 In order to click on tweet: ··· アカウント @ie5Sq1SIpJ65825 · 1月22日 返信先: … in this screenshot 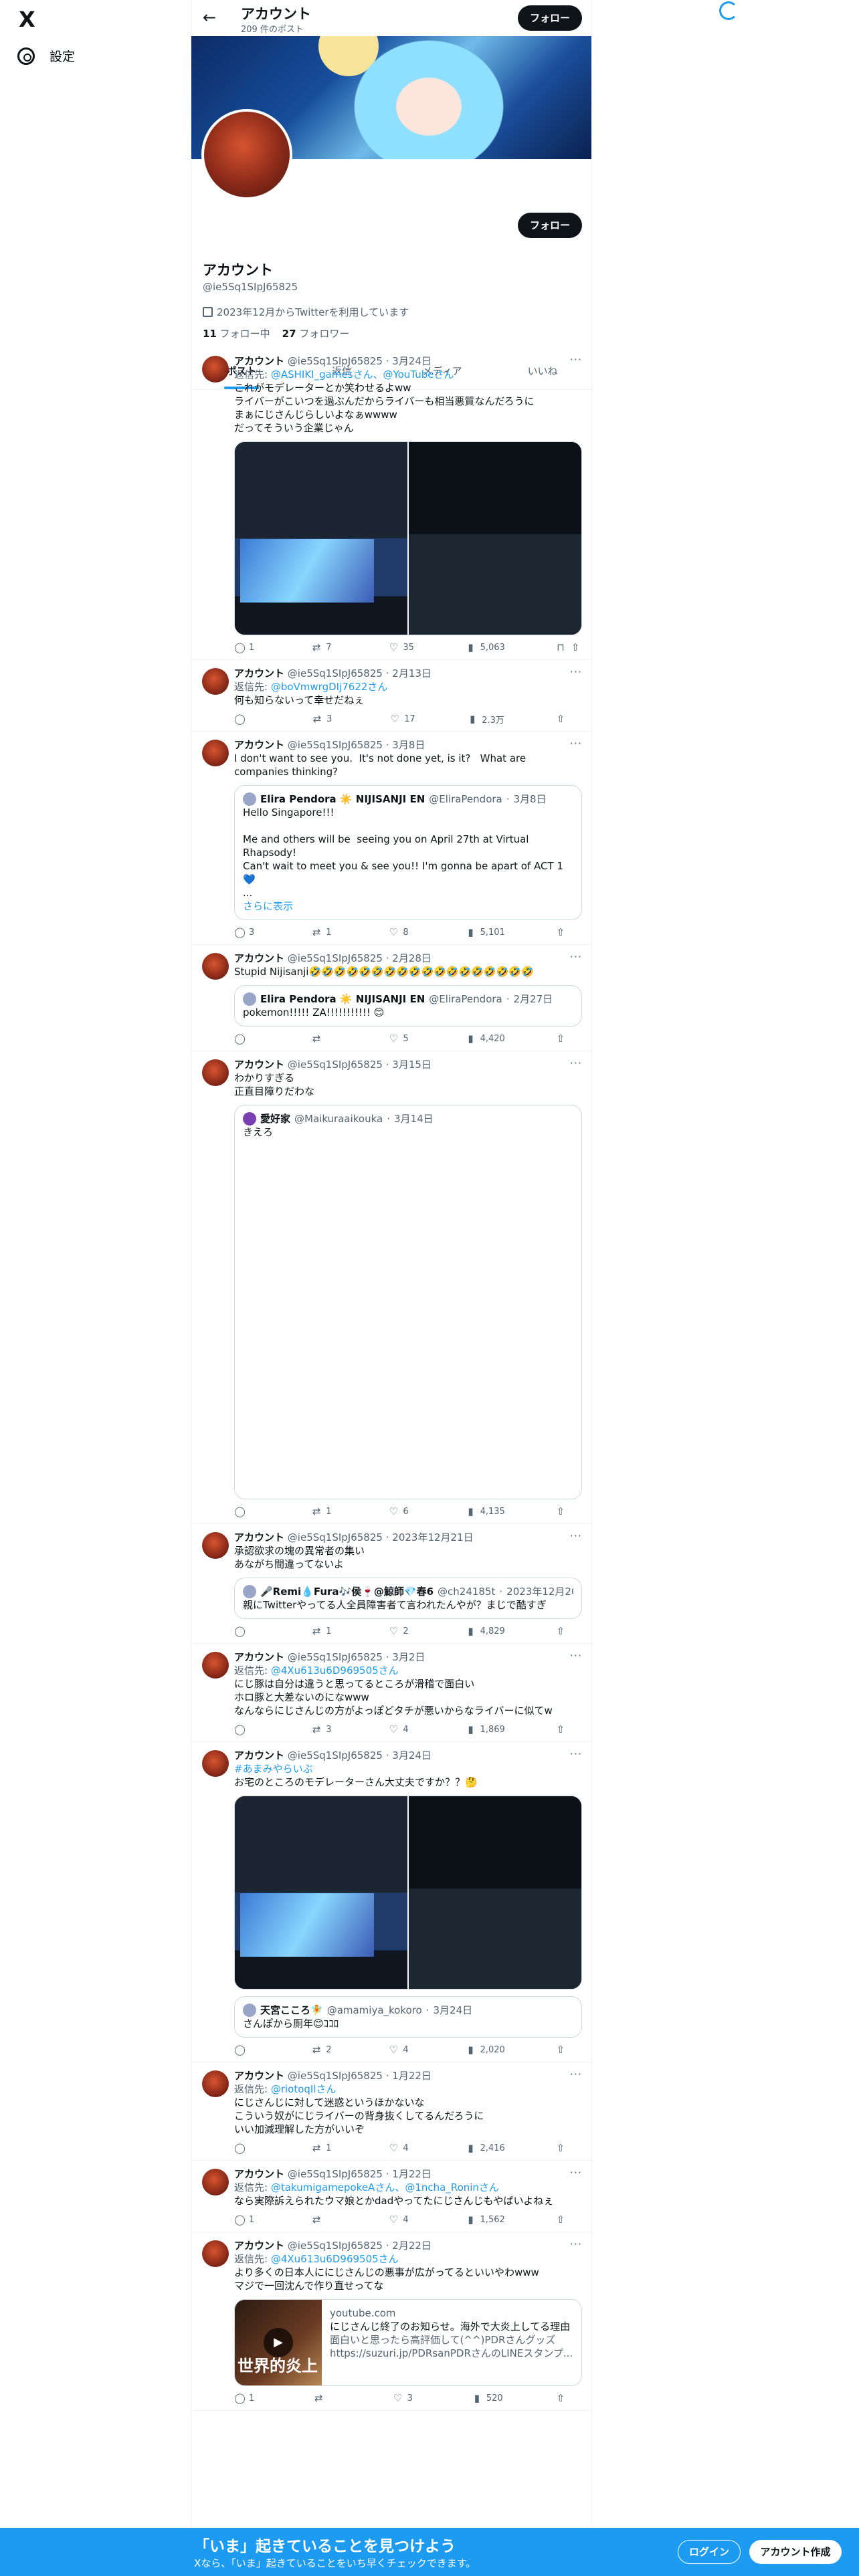, I will do `click(392, 2196)`.